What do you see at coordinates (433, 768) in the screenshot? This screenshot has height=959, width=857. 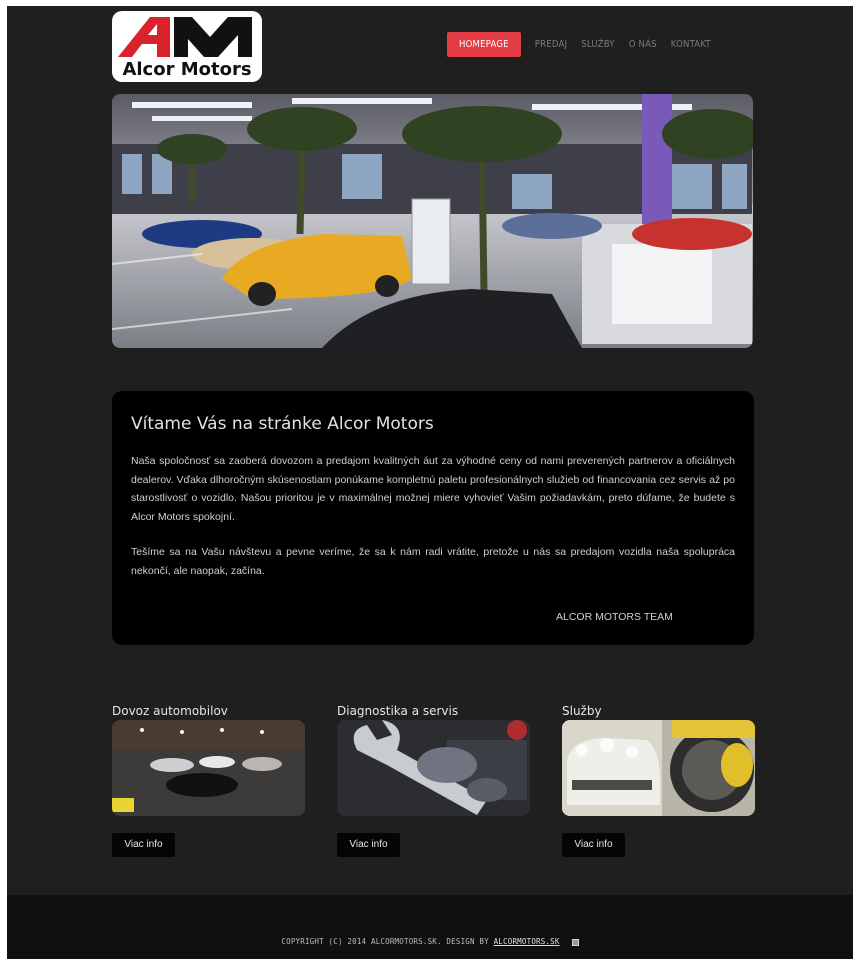 I see `card-image-wrench` at bounding box center [433, 768].